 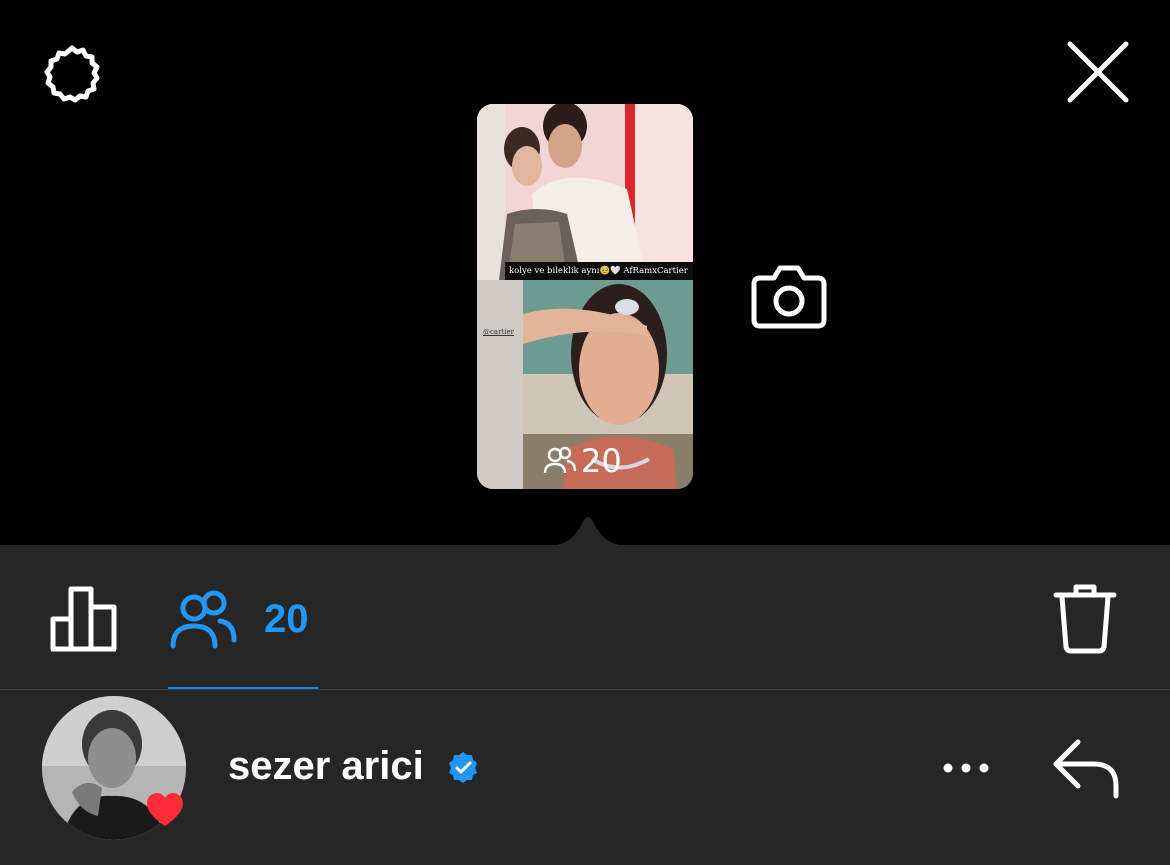 I want to click on close-icon, so click(x=1098, y=72).